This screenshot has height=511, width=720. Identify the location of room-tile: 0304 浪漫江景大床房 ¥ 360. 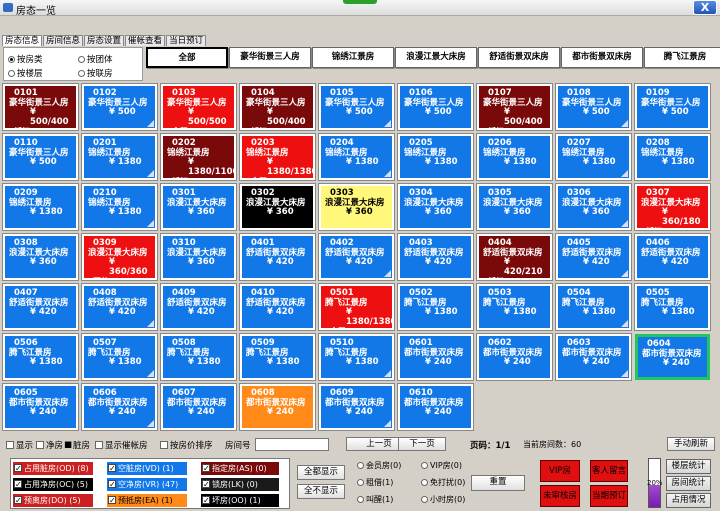
(435, 207).